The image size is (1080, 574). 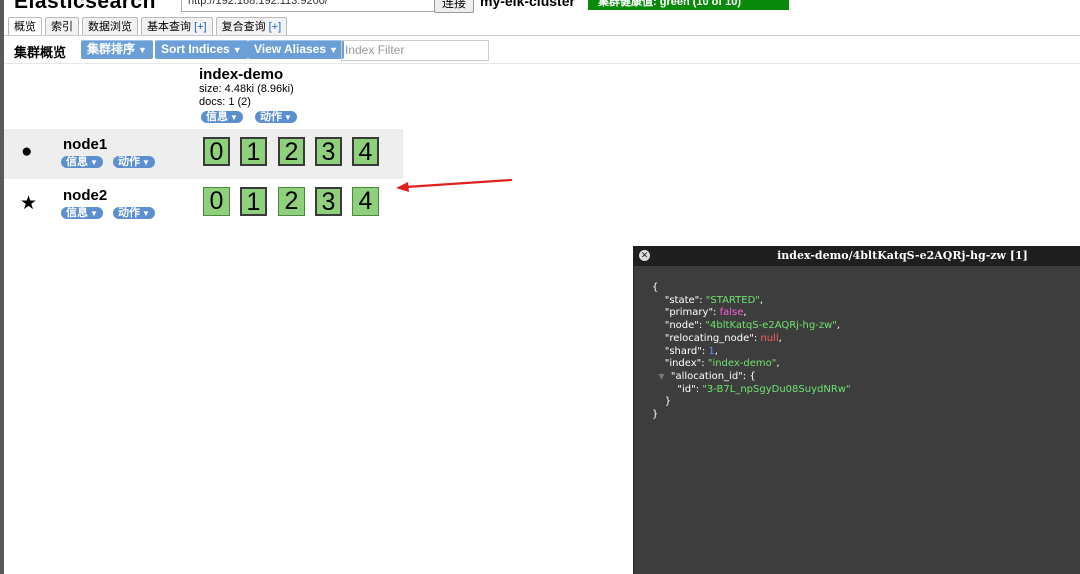 What do you see at coordinates (454, 185) in the screenshot?
I see `red-arrow-annotation` at bounding box center [454, 185].